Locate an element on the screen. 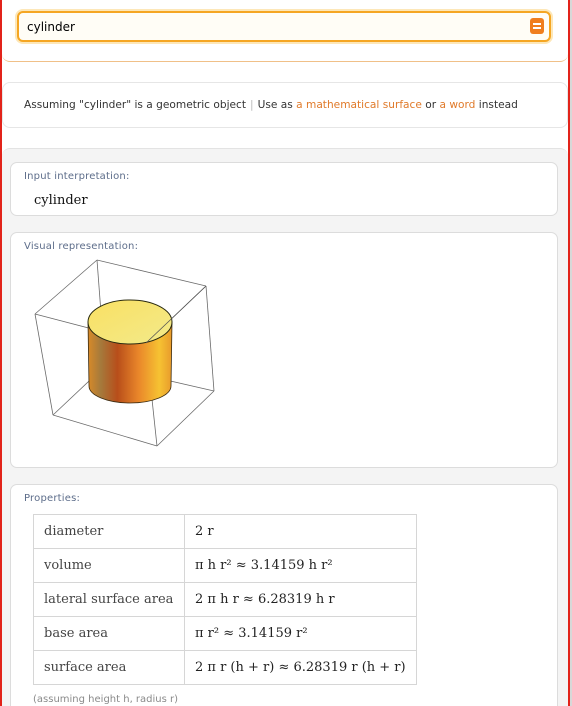 The height and width of the screenshot is (706, 572). cylinder-3d-image is located at coordinates (124, 353).